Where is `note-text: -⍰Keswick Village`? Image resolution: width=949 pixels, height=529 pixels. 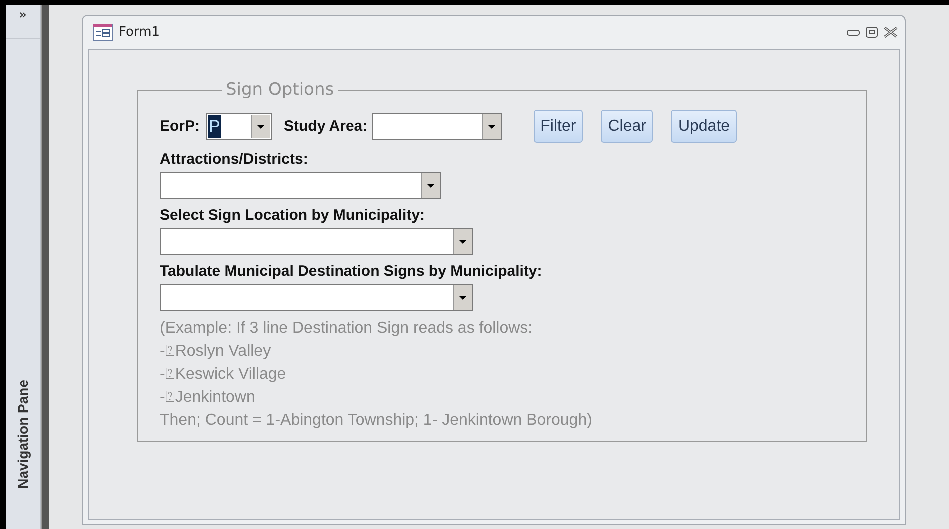
note-text: -⍰Keswick Village is located at coordinates (223, 375).